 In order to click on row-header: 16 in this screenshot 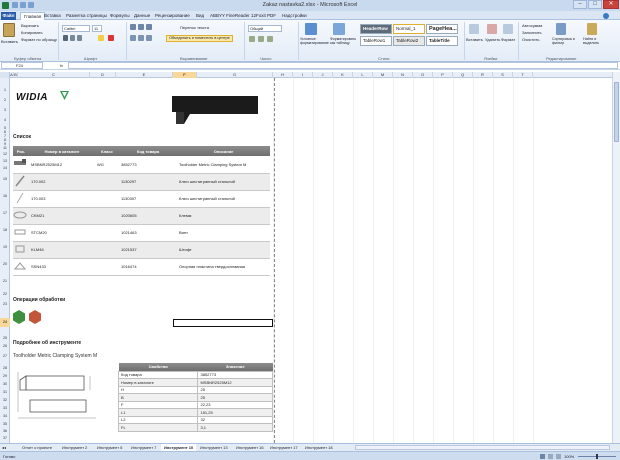, I will do `click(5, 196)`.